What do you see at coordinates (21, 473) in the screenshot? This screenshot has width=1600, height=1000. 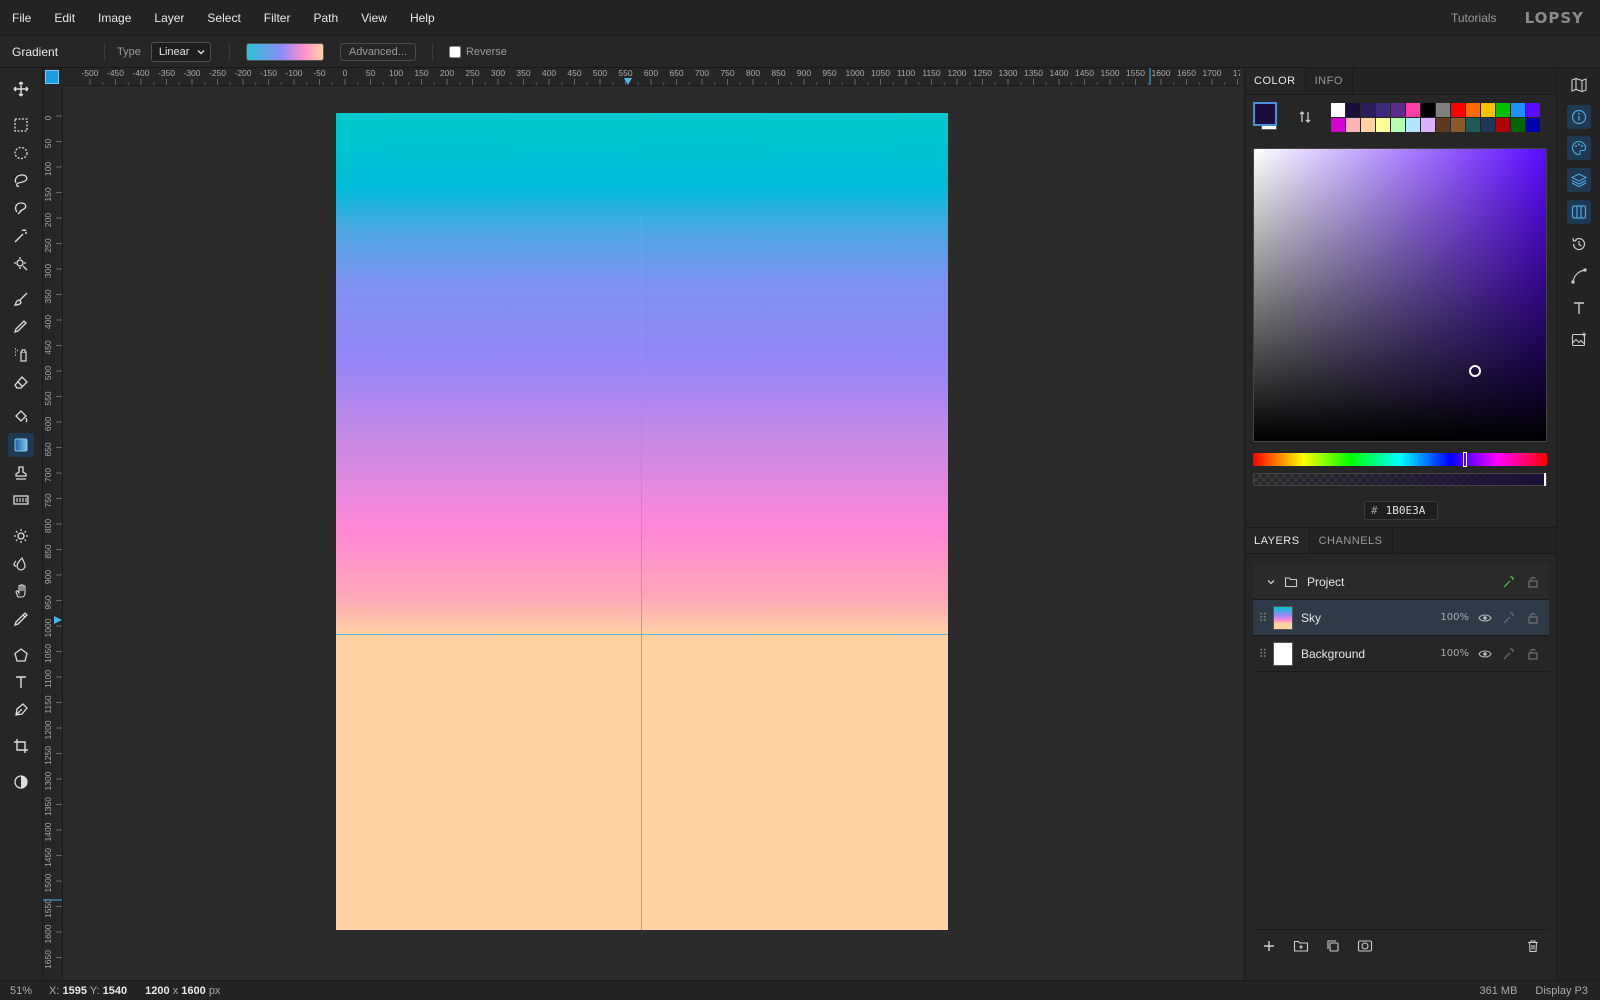 I see `stamp-icon` at bounding box center [21, 473].